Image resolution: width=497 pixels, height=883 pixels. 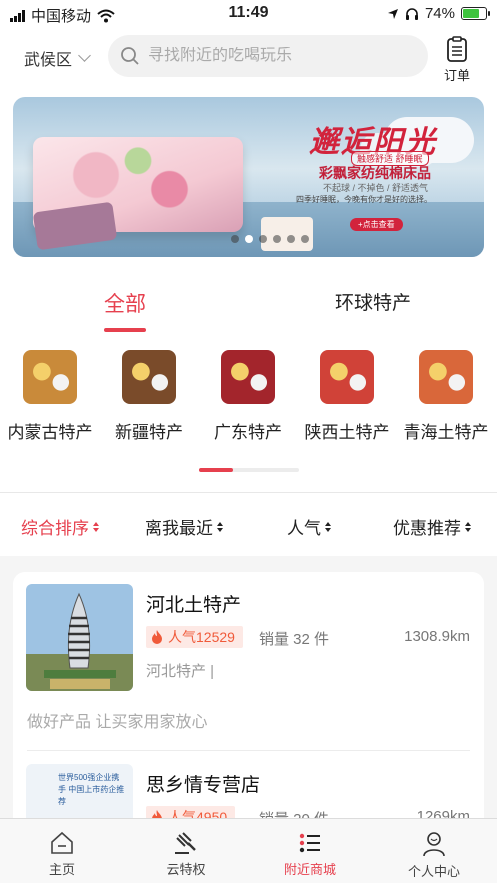 What do you see at coordinates (376, 224) in the screenshot?
I see `banner-cta: +点击查看` at bounding box center [376, 224].